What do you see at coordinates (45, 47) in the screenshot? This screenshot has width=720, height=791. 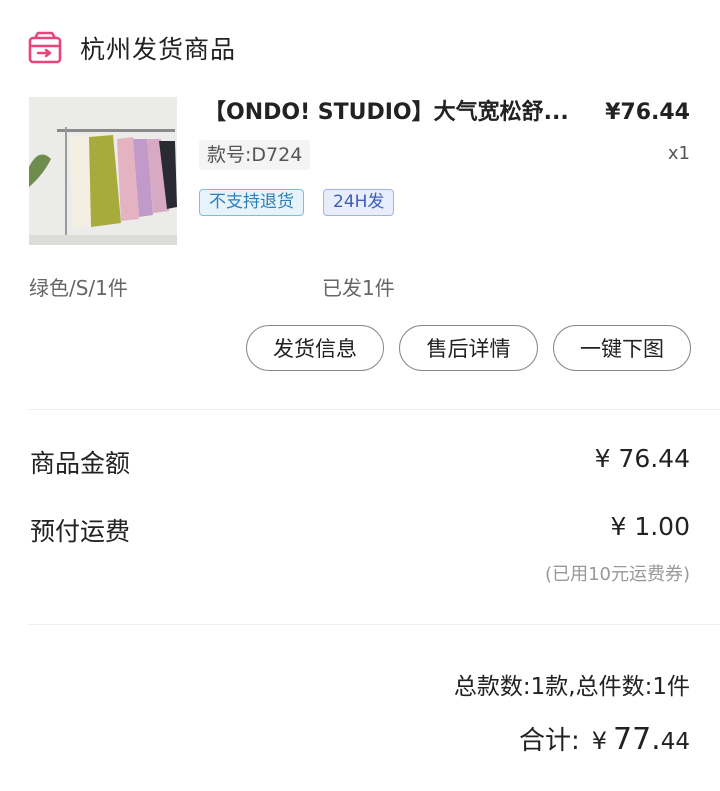 I see `shop-package-icon` at bounding box center [45, 47].